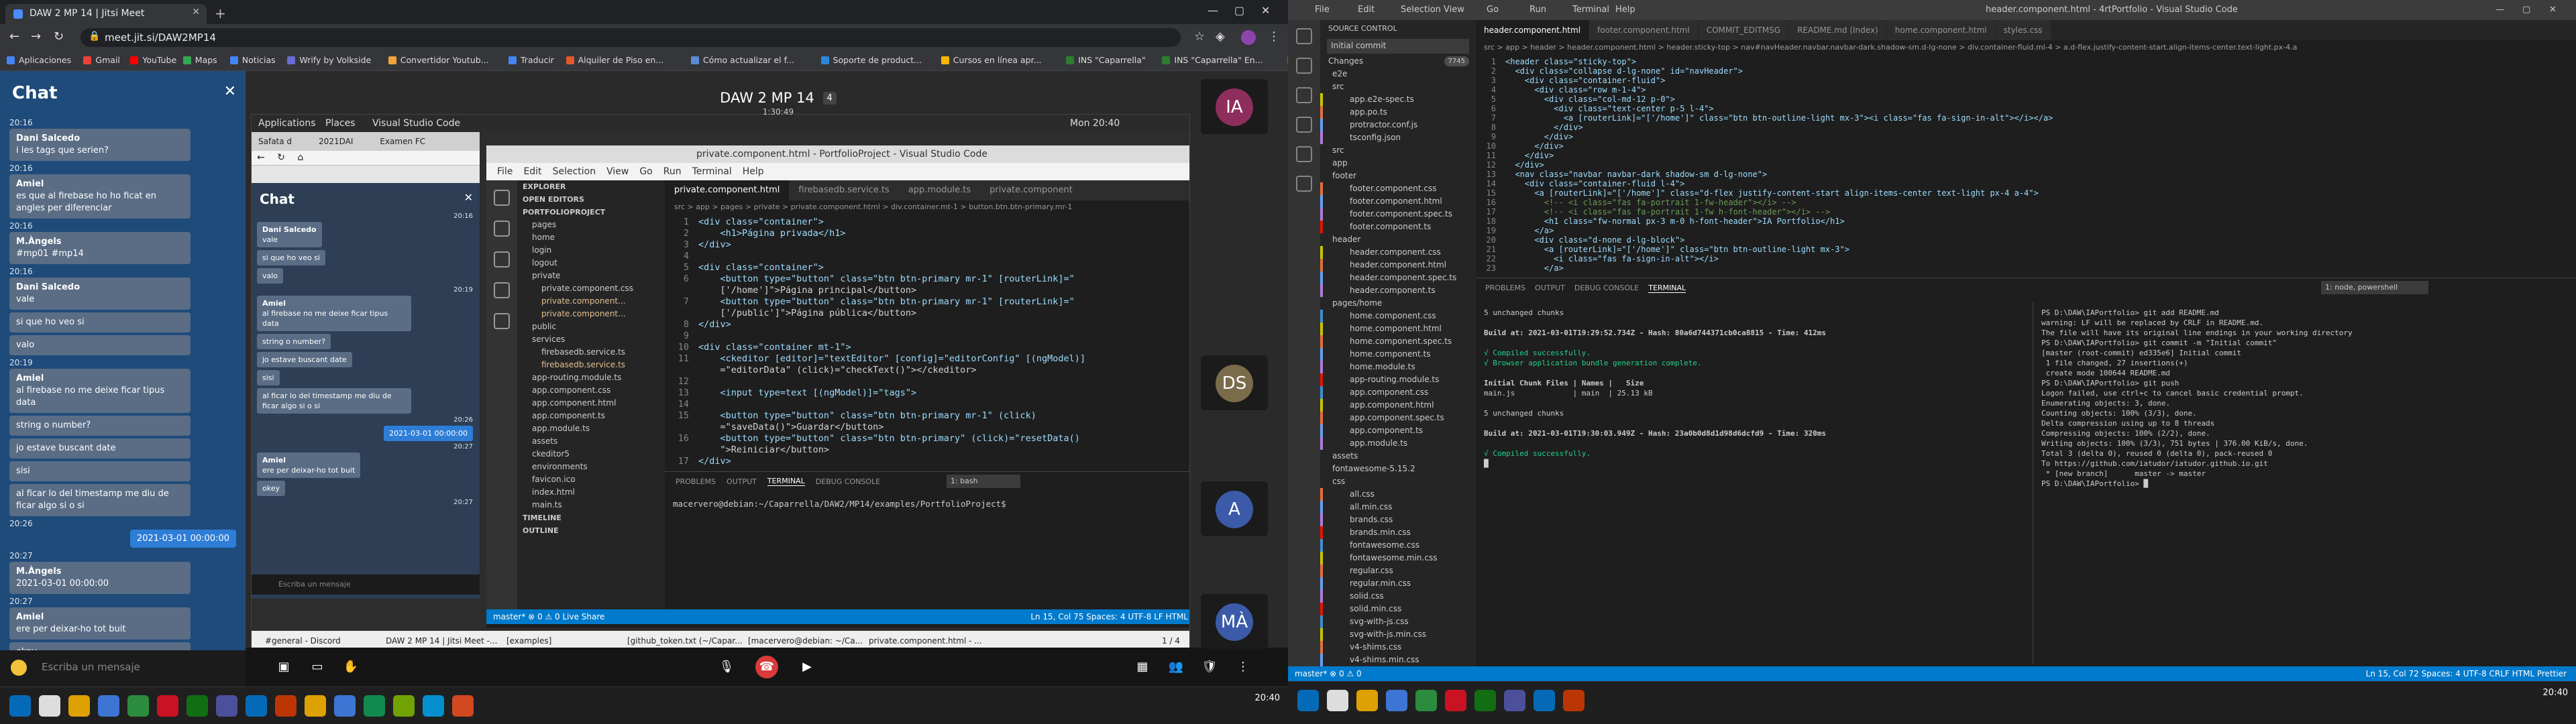 The width and height of the screenshot is (2576, 724). Describe the element at coordinates (591, 263) in the screenshot. I see `explorer-item: logout` at that location.